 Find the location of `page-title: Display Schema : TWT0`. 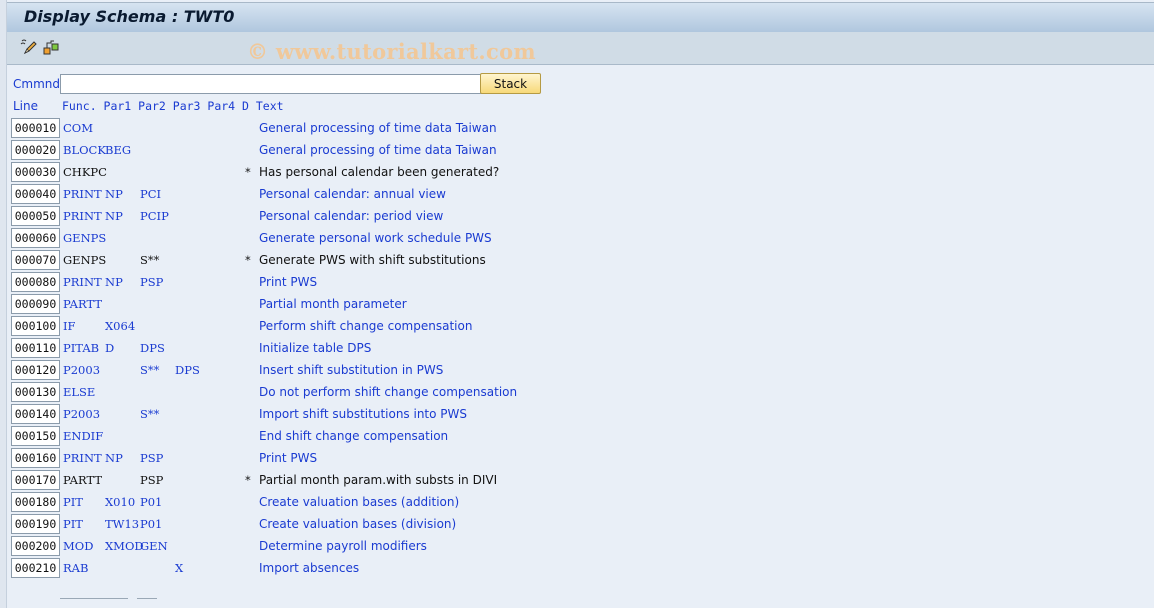

page-title: Display Schema : TWT0 is located at coordinates (129, 16).